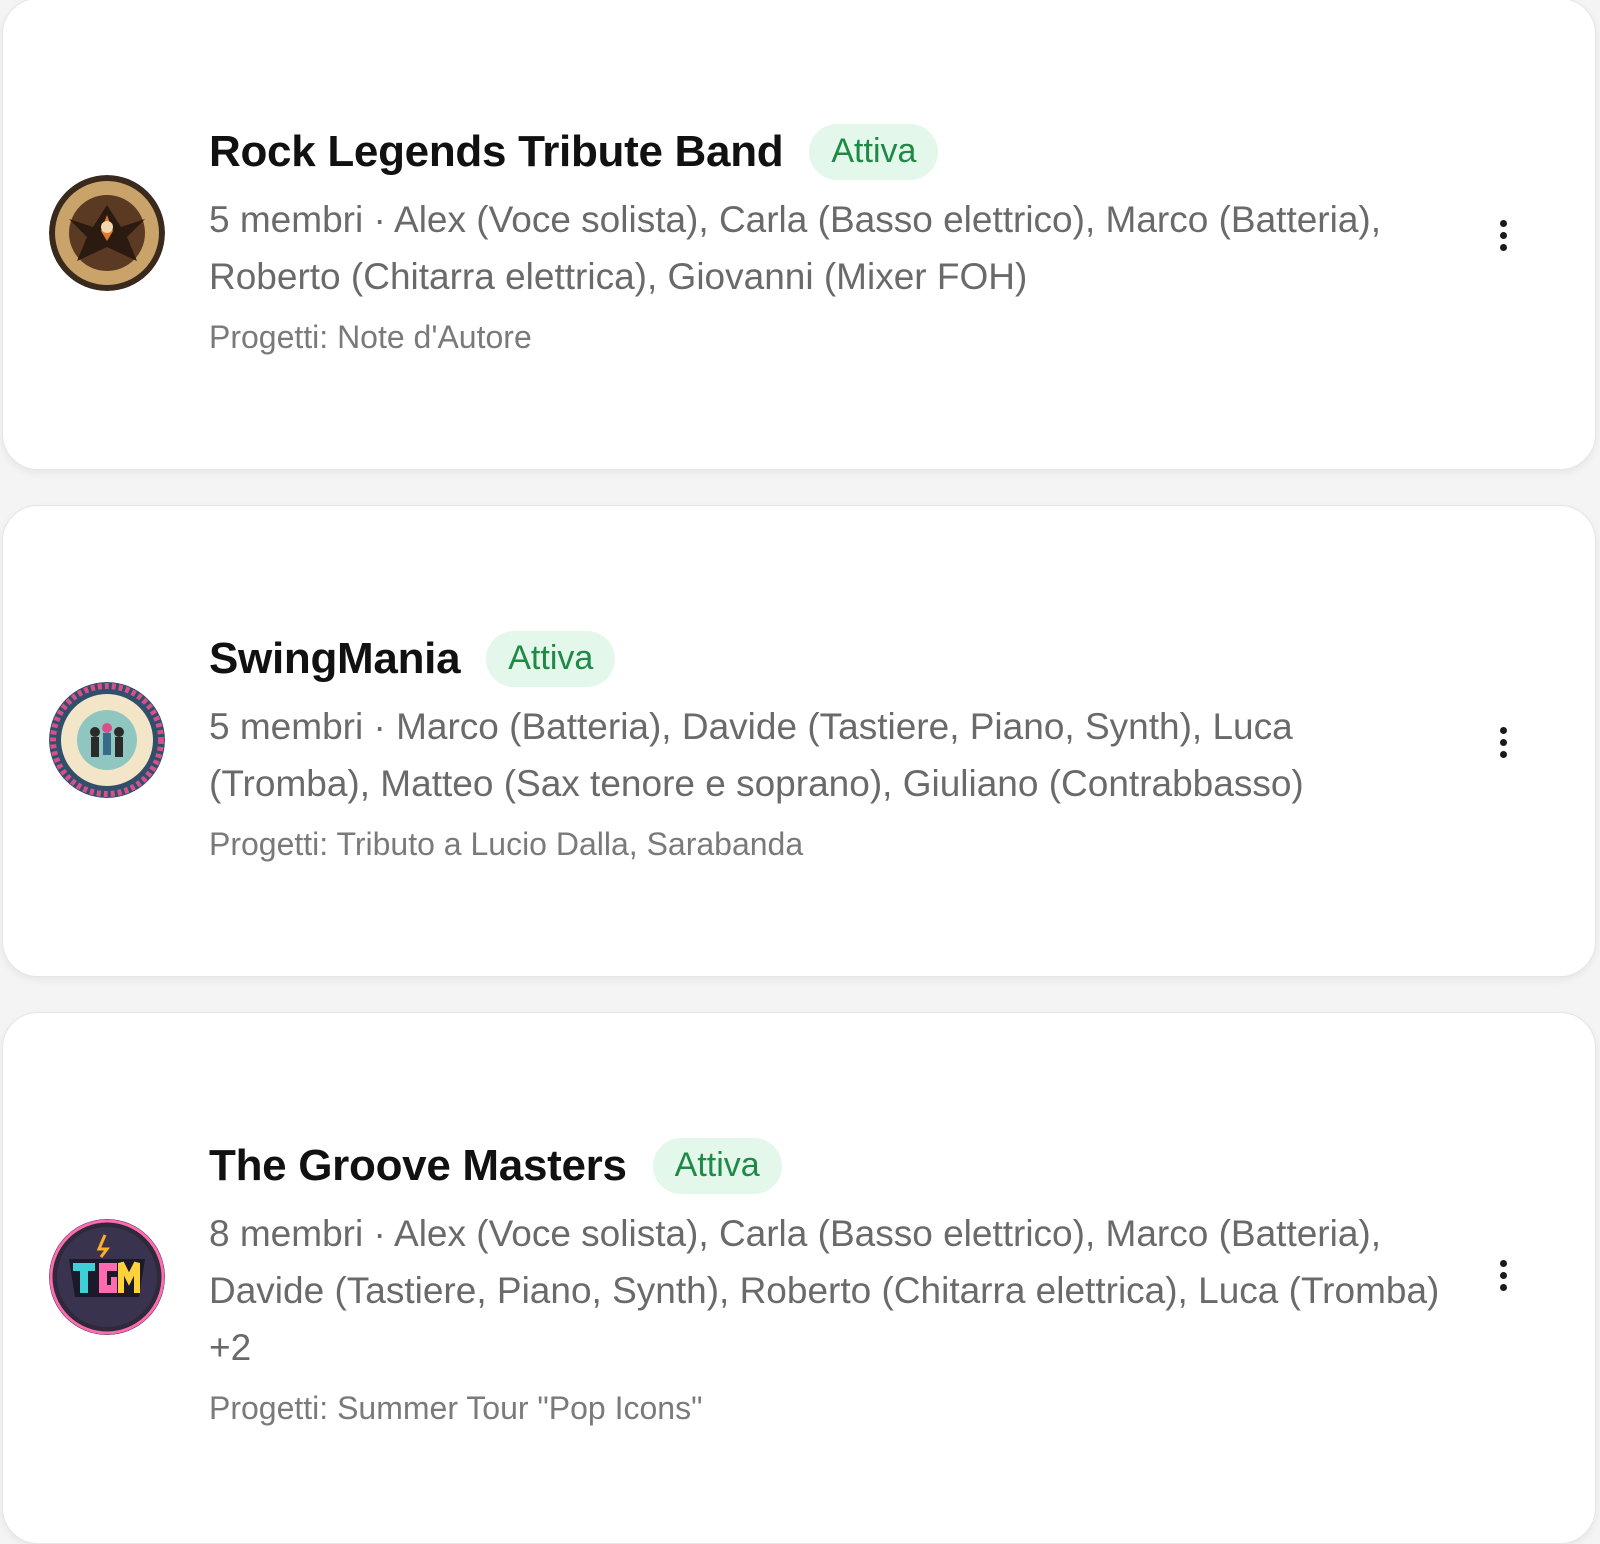  Describe the element at coordinates (335, 659) in the screenshot. I see `band-name: SwingMania` at that location.